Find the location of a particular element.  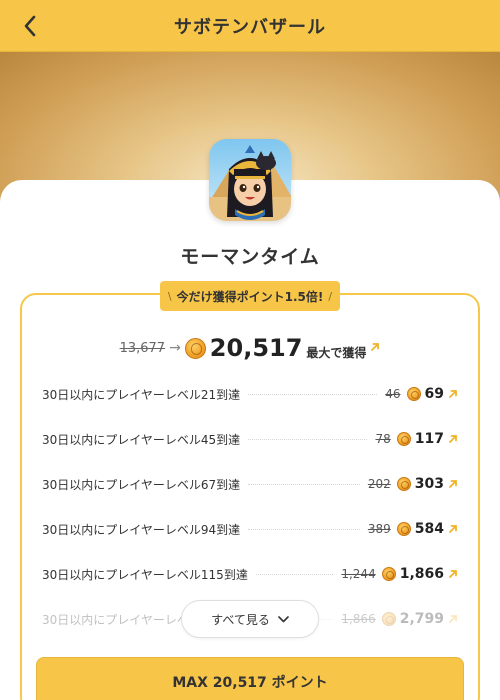

max-points-button: MAX 20,517 ポイント is located at coordinates (250, 678).